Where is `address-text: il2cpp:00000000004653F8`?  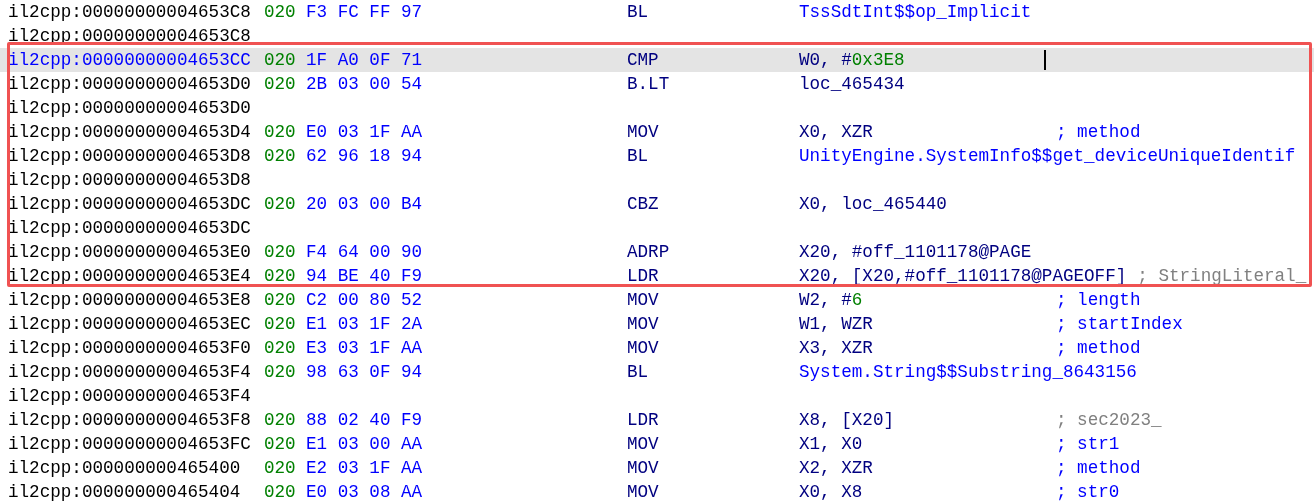 address-text: il2cpp:00000000004653F8 is located at coordinates (129, 420).